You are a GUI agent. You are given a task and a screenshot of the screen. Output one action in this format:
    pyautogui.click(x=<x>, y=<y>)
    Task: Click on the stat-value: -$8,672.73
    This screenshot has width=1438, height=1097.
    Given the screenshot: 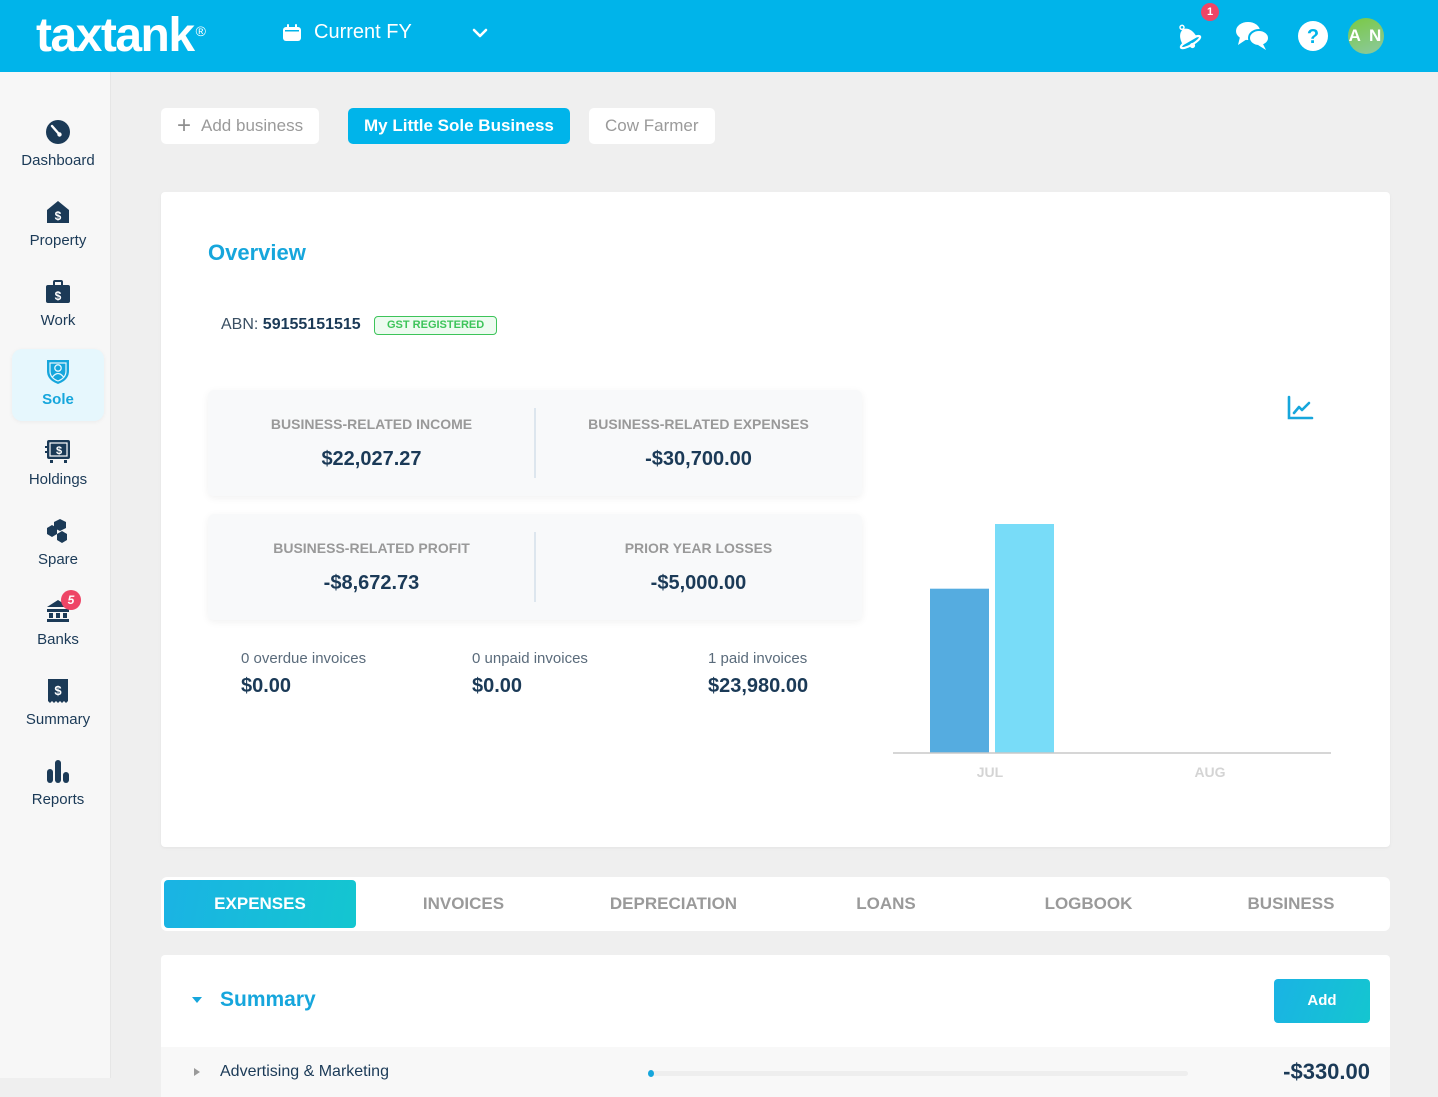 What is the action you would take?
    pyautogui.click(x=371, y=583)
    